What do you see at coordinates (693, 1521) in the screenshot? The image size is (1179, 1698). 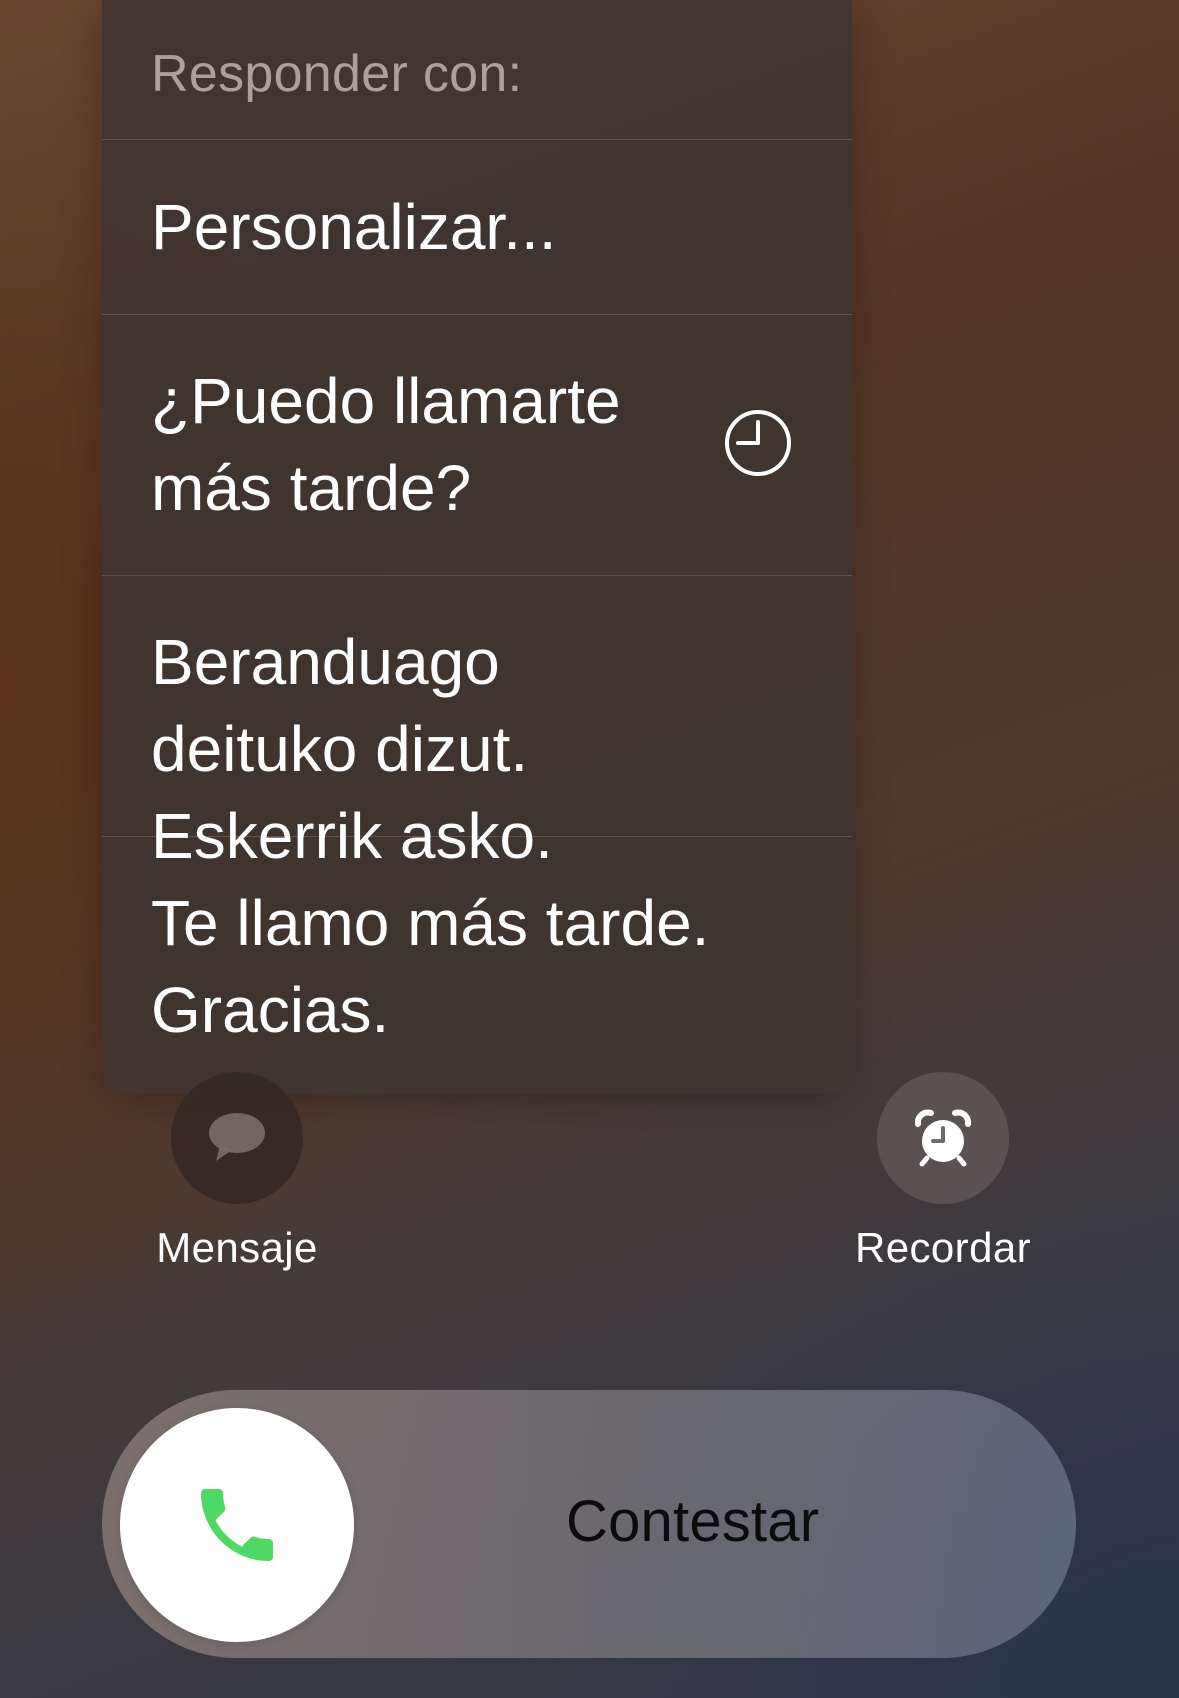 I see `answer-label: Contestar` at bounding box center [693, 1521].